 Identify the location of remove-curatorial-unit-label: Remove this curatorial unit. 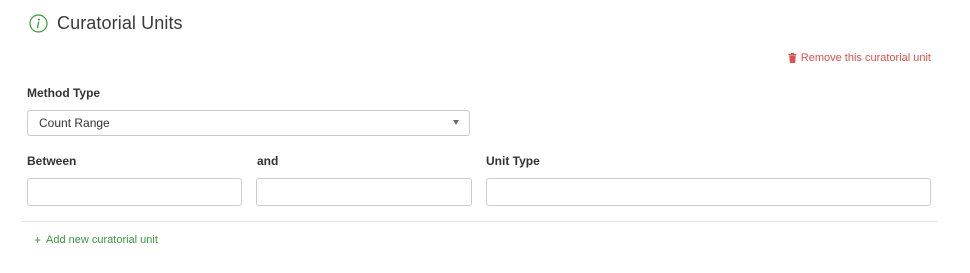
(865, 58).